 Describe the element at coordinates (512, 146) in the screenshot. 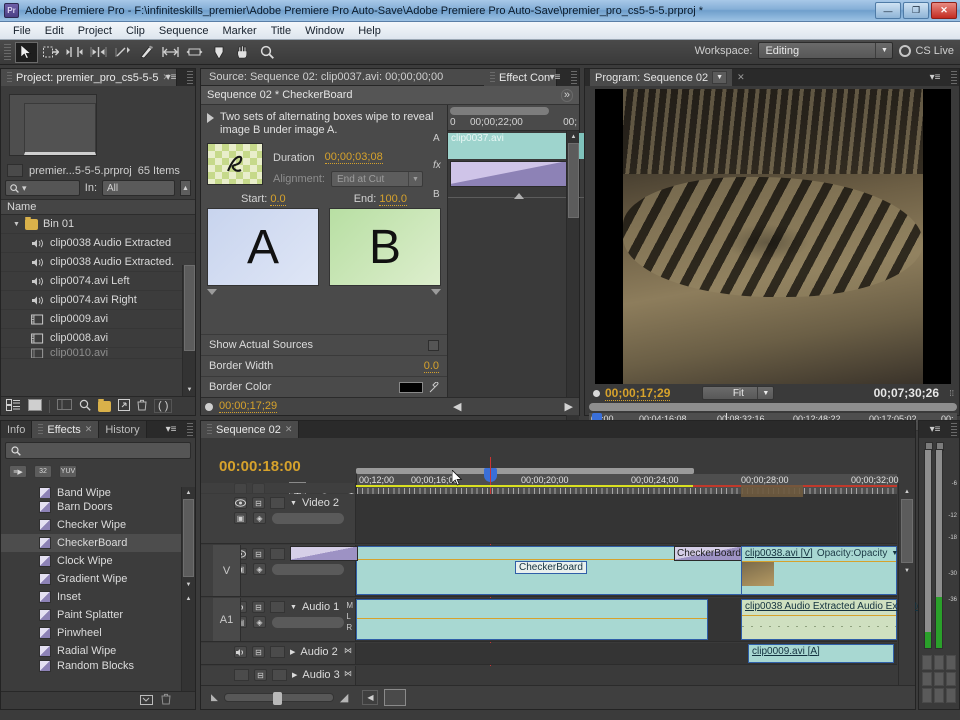

I see `source-clip-block: clip0037.avi` at that location.